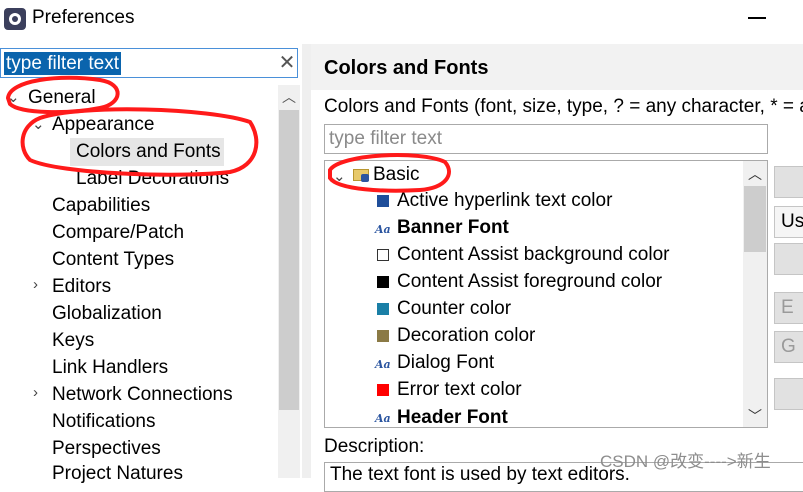 This screenshot has width=803, height=492. What do you see at coordinates (142, 395) in the screenshot?
I see `tree-item-network-connections: Network Connections` at bounding box center [142, 395].